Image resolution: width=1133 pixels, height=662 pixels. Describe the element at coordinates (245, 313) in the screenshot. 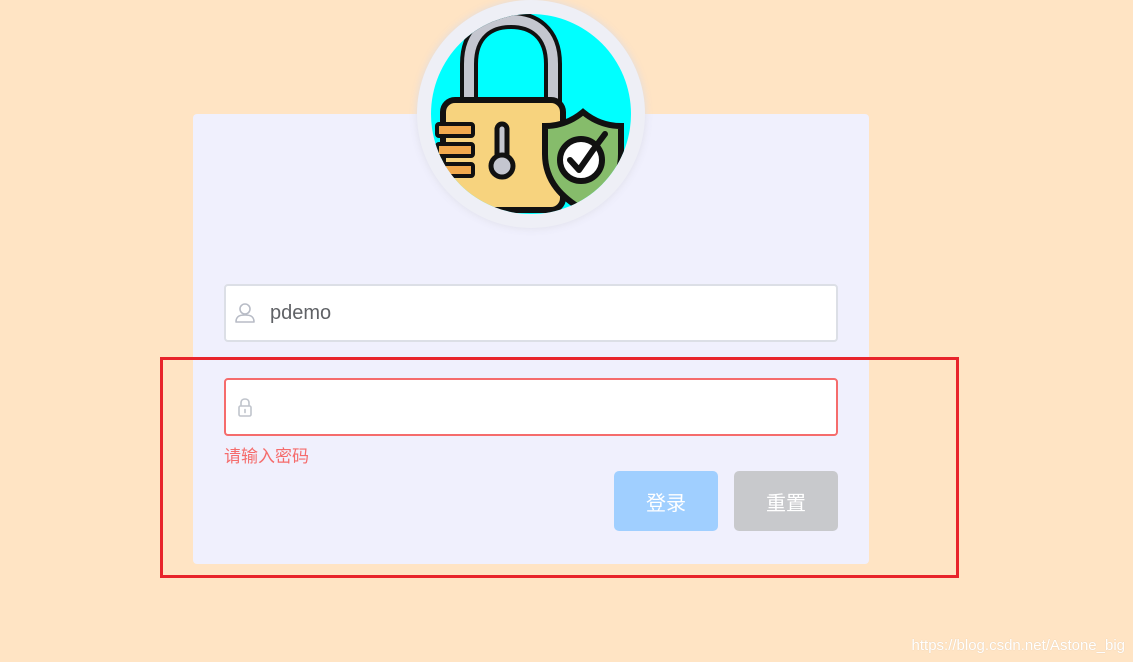

I see `user-icon` at that location.